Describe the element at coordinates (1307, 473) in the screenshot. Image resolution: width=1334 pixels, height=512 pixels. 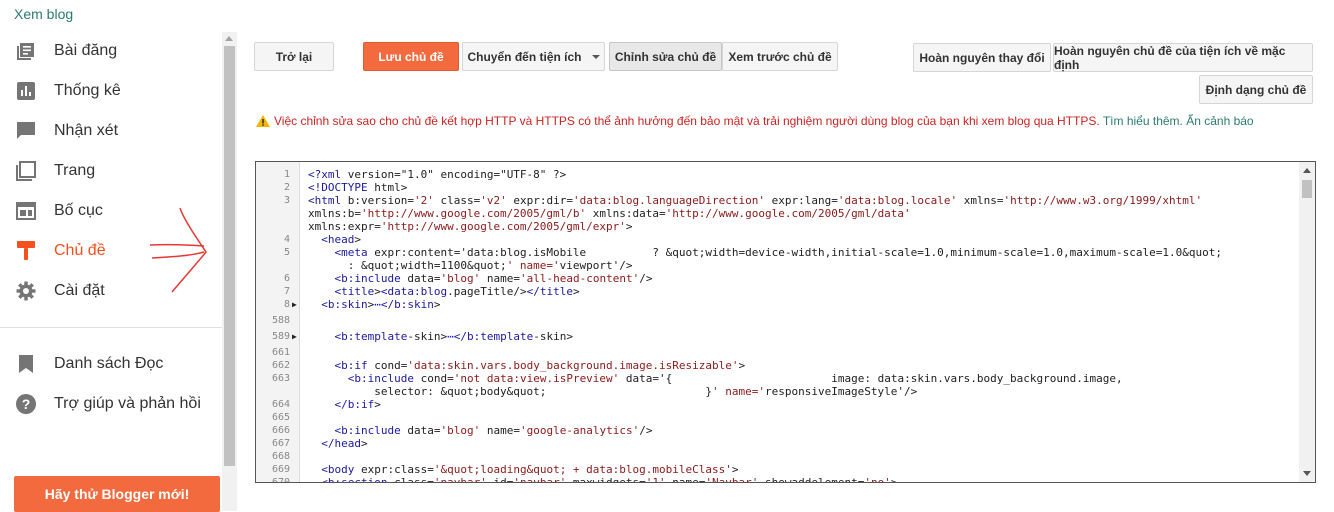
I see `scroll-down-icon` at that location.